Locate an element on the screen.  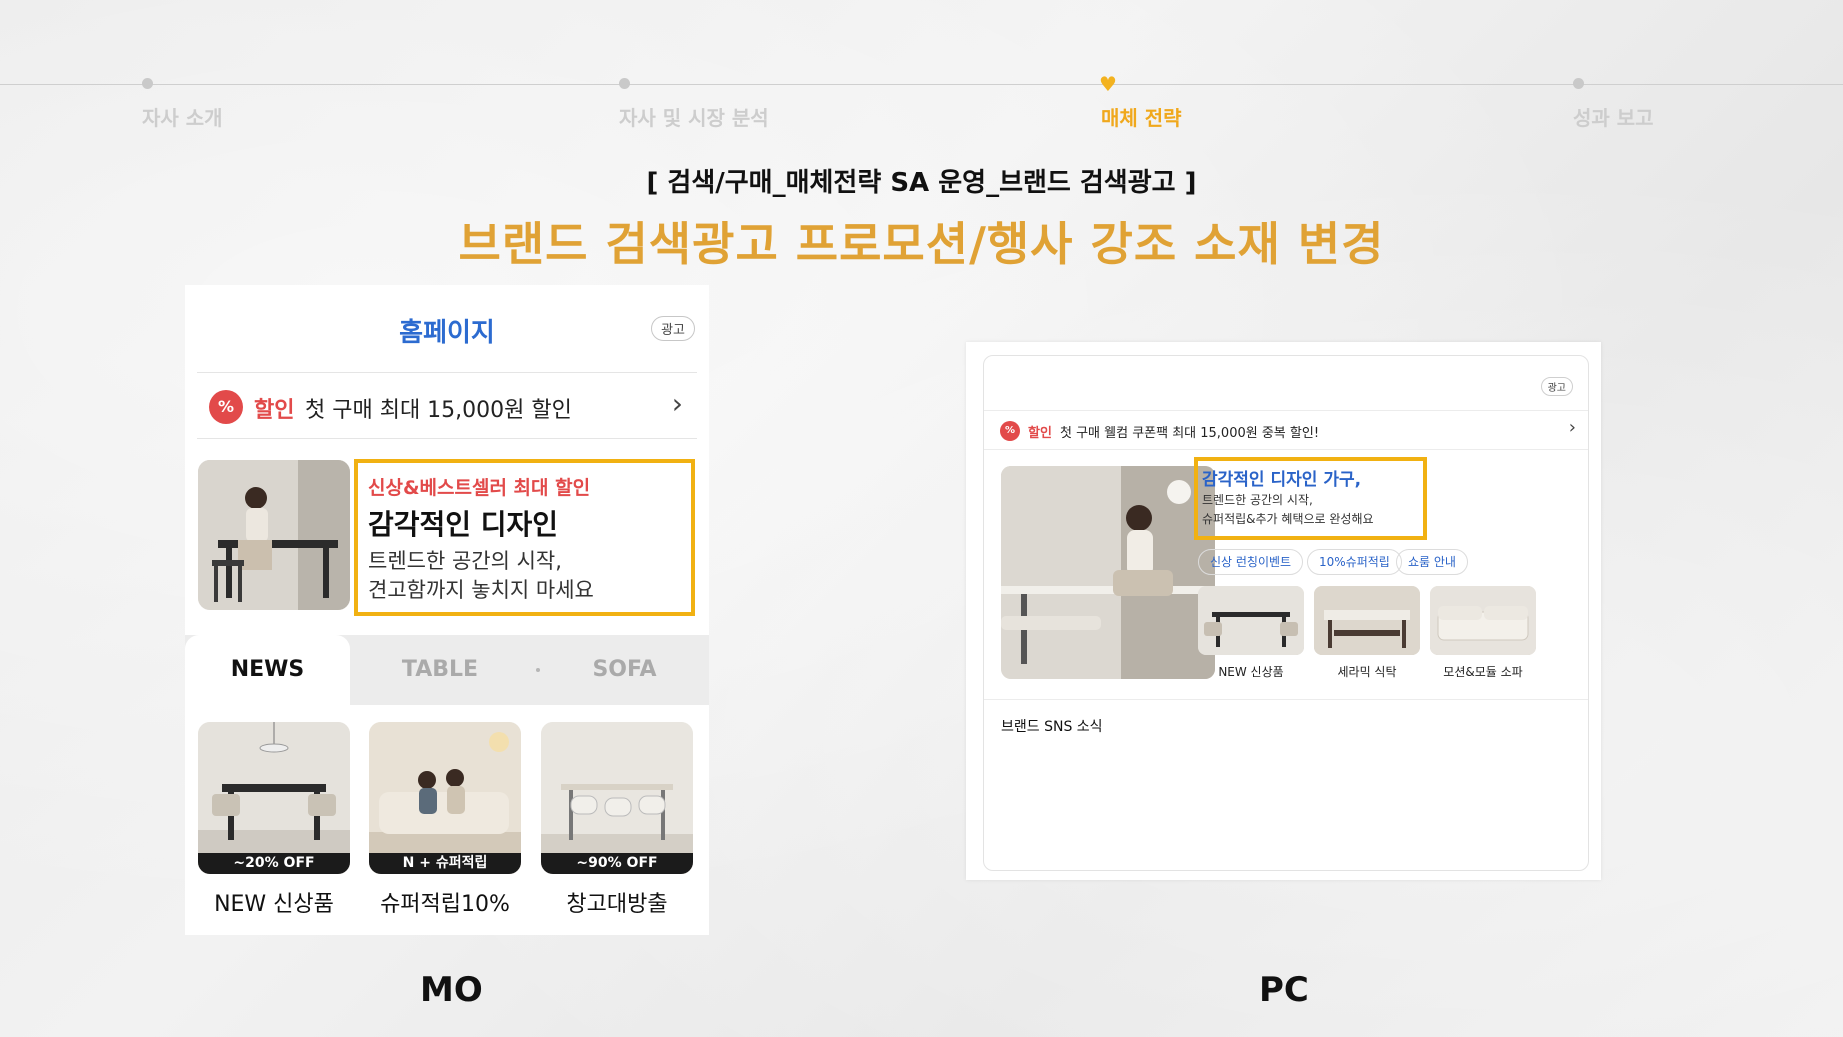
product-caption: 슈퍼적립10% is located at coordinates (445, 904).